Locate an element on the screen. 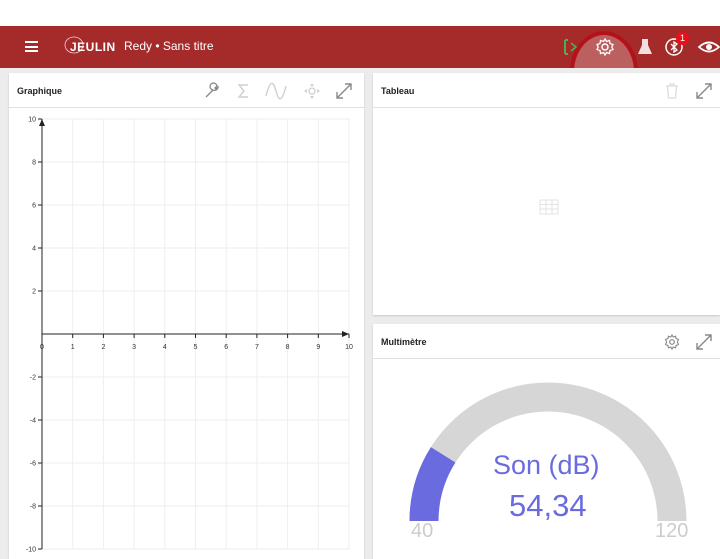 The image size is (720, 559). eye-icon is located at coordinates (708, 47).